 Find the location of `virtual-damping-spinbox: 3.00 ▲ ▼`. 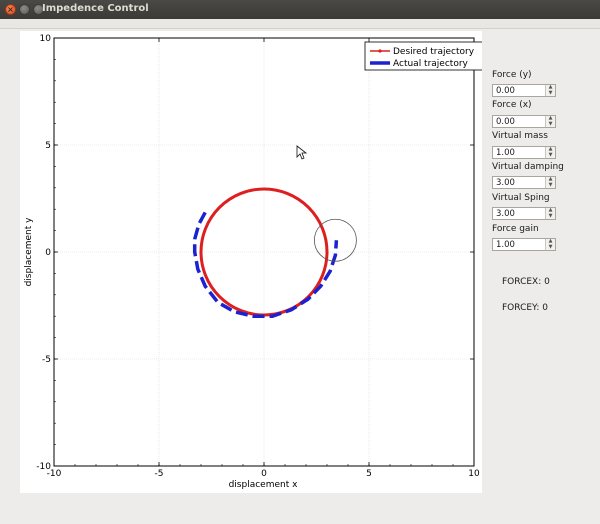

virtual-damping-spinbox: 3.00 ▲ ▼ is located at coordinates (524, 182).